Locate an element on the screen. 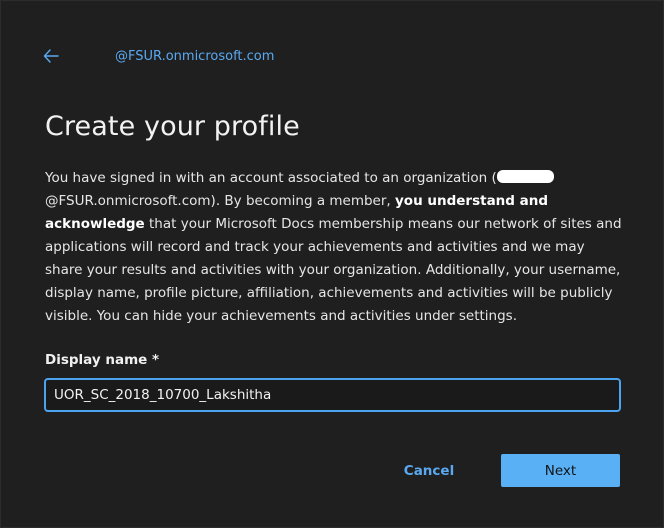 Image resolution: width=664 pixels, height=528 pixels. display-name-field-wrapper is located at coordinates (332, 395).